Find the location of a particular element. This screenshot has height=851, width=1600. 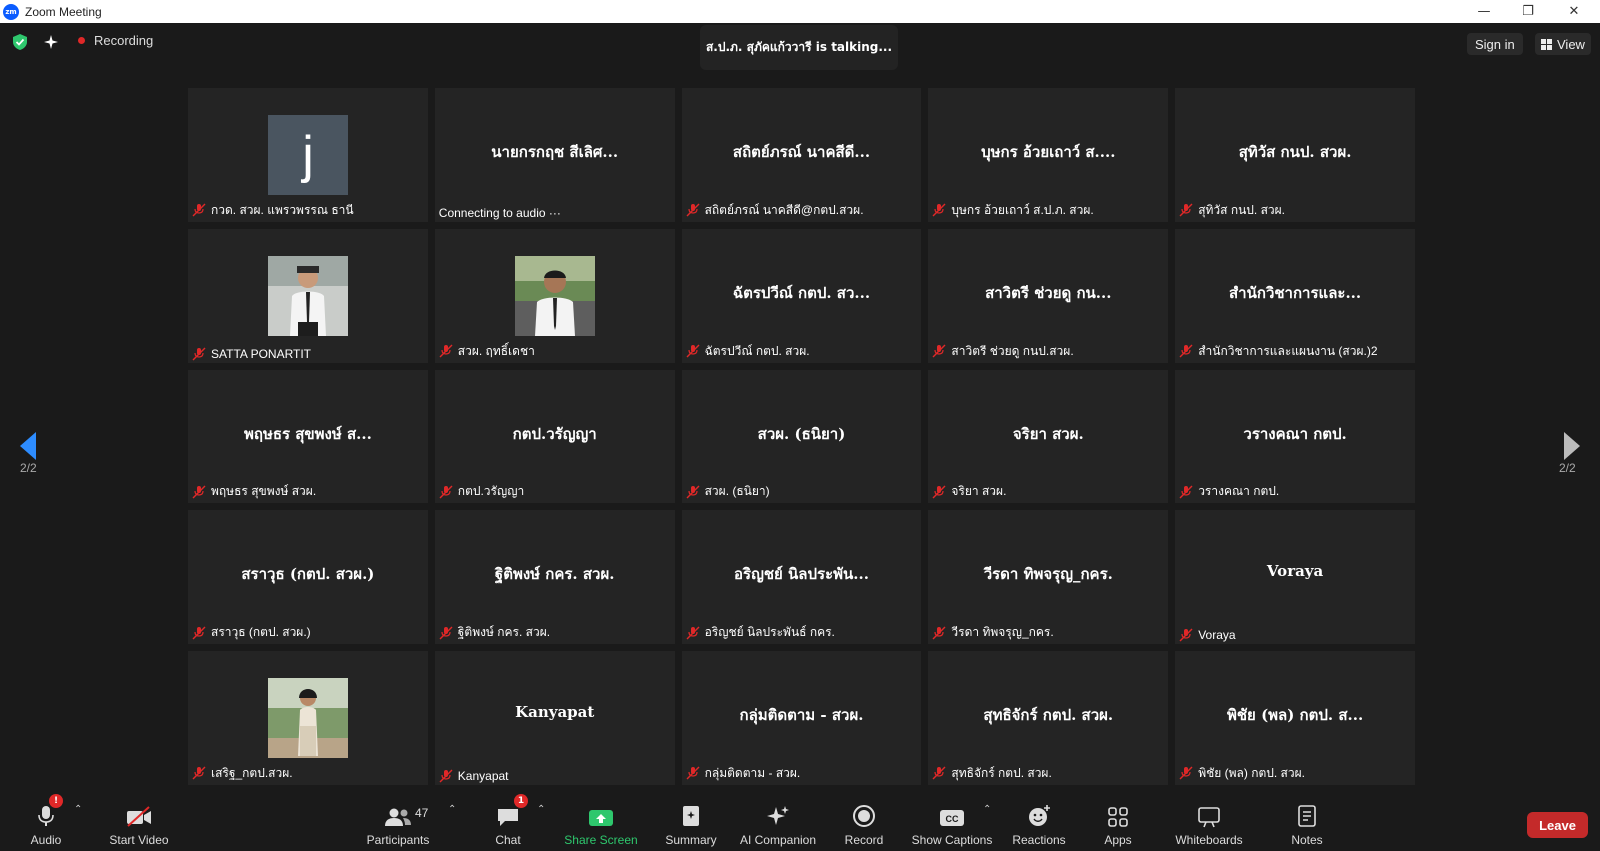

start-video-button: Start Video is located at coordinates (139, 823).